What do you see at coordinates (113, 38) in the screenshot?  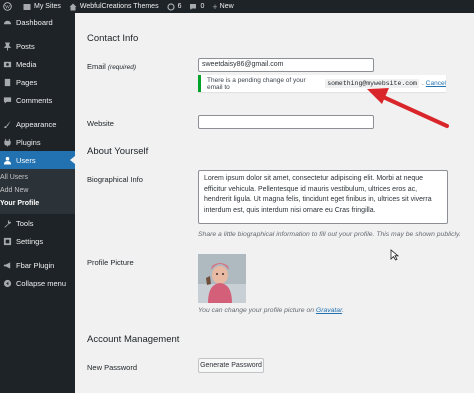 I see `contact-info-heading: Contact Info` at bounding box center [113, 38].